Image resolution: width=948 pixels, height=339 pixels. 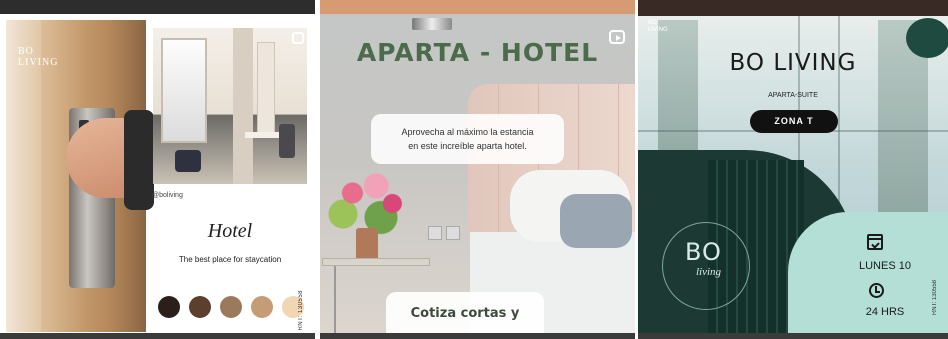 I want to click on brand-title: BO LIVING, so click(x=793, y=63).